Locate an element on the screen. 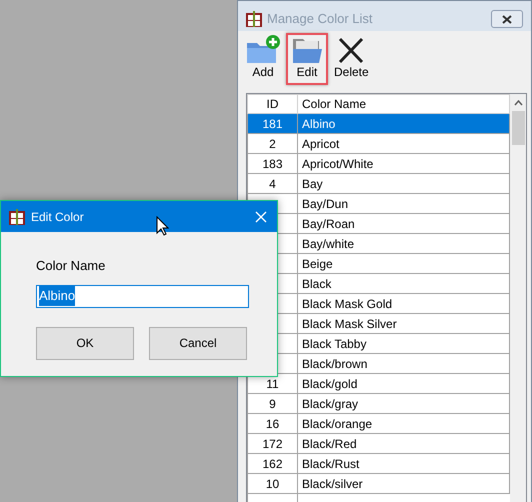  table-cell: Black is located at coordinates (404, 284).